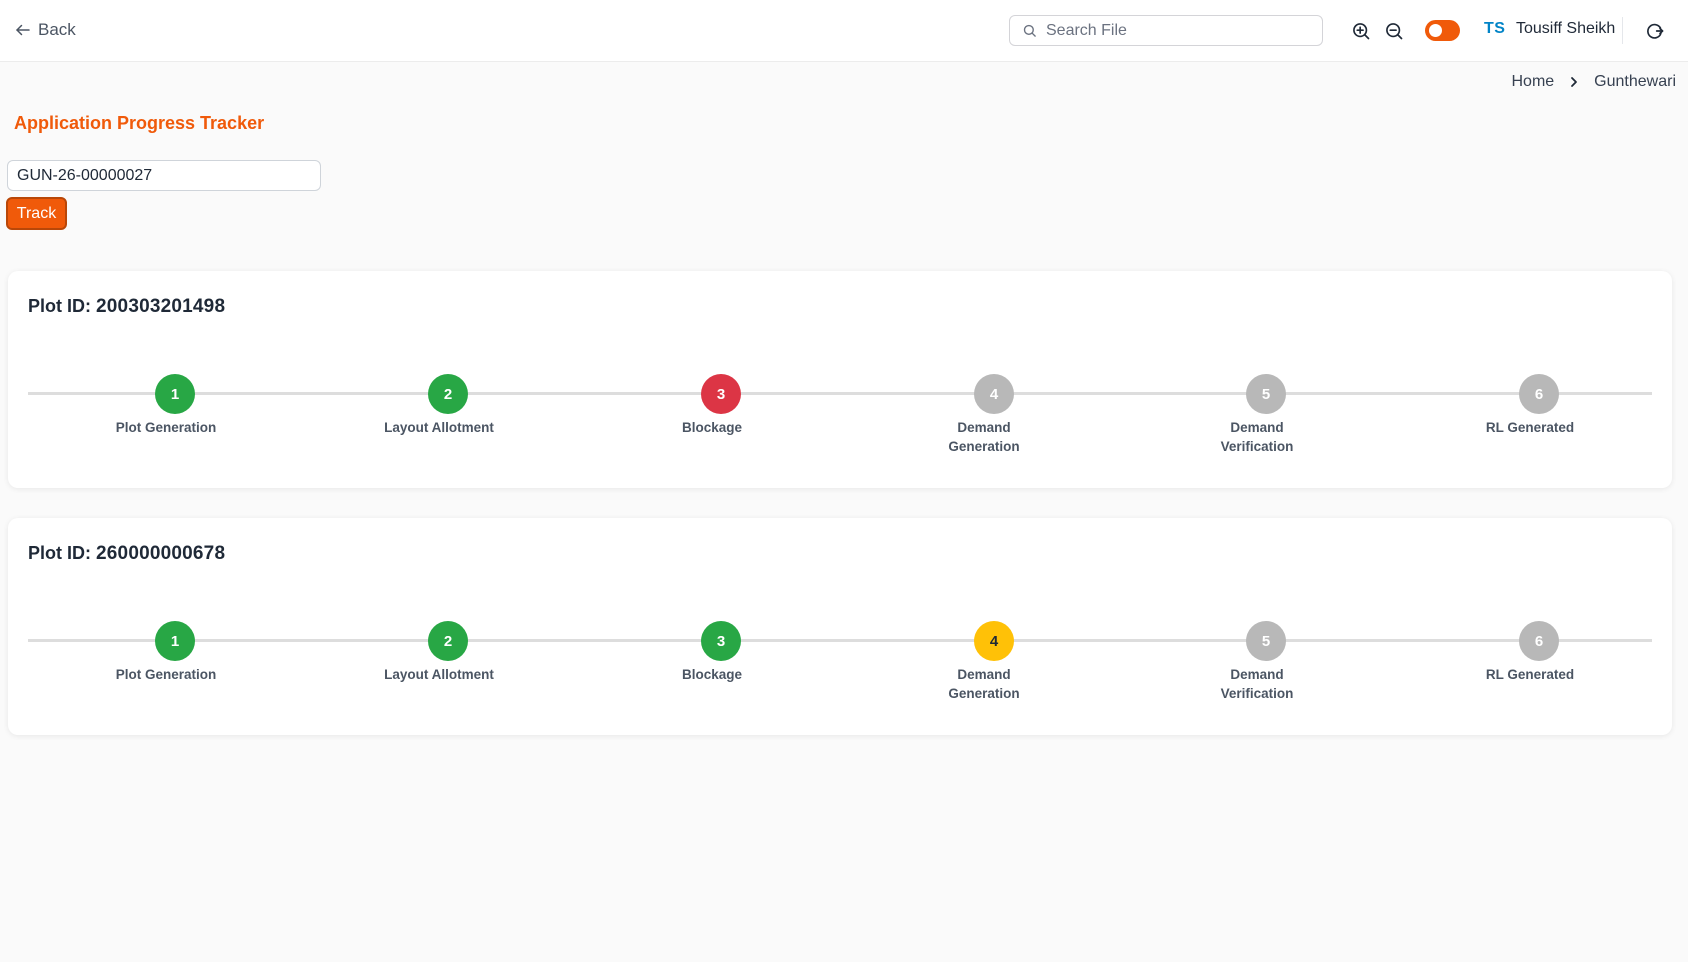  I want to click on zoom-in-icon, so click(1361, 31).